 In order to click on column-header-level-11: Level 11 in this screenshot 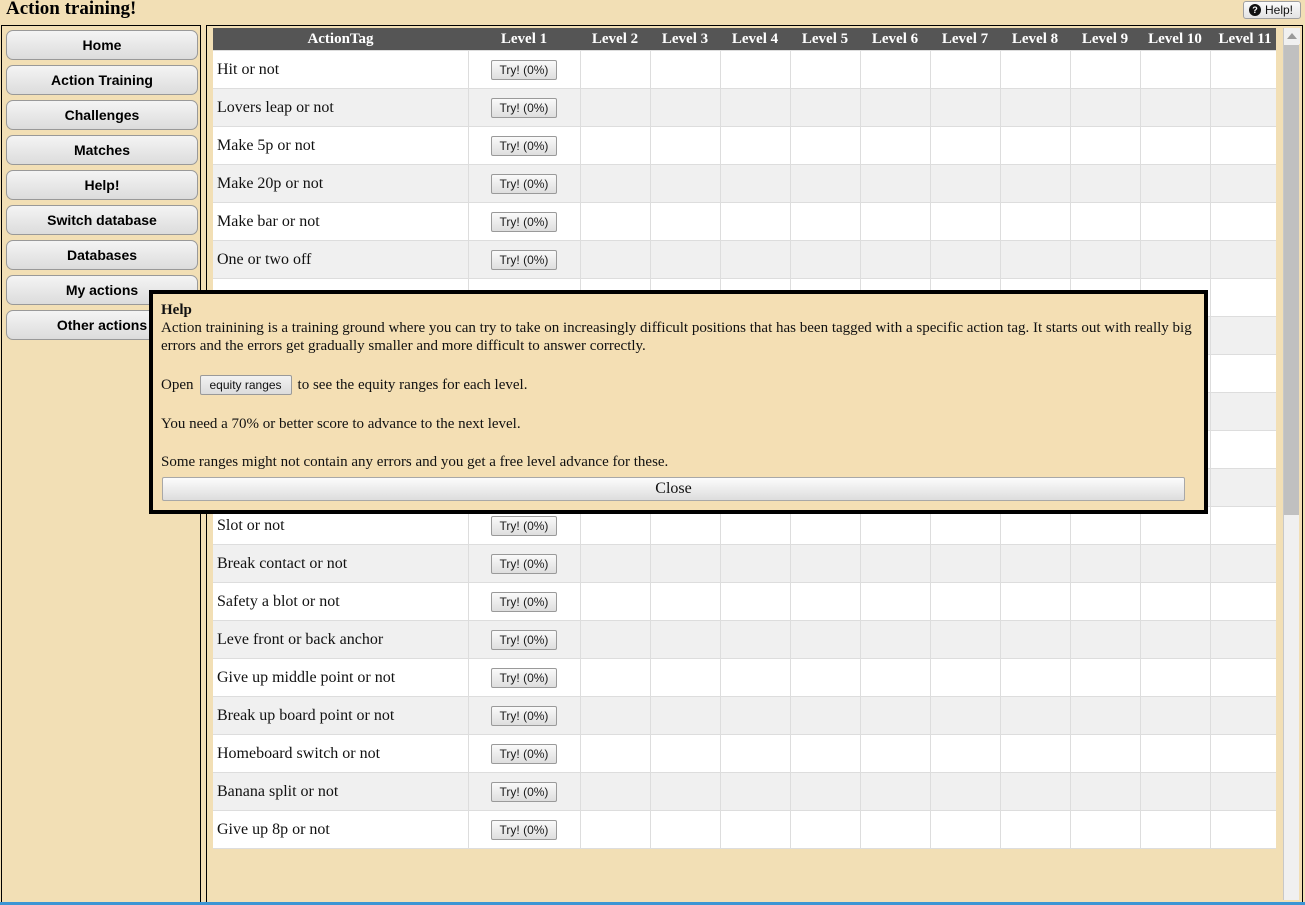, I will do `click(1243, 39)`.